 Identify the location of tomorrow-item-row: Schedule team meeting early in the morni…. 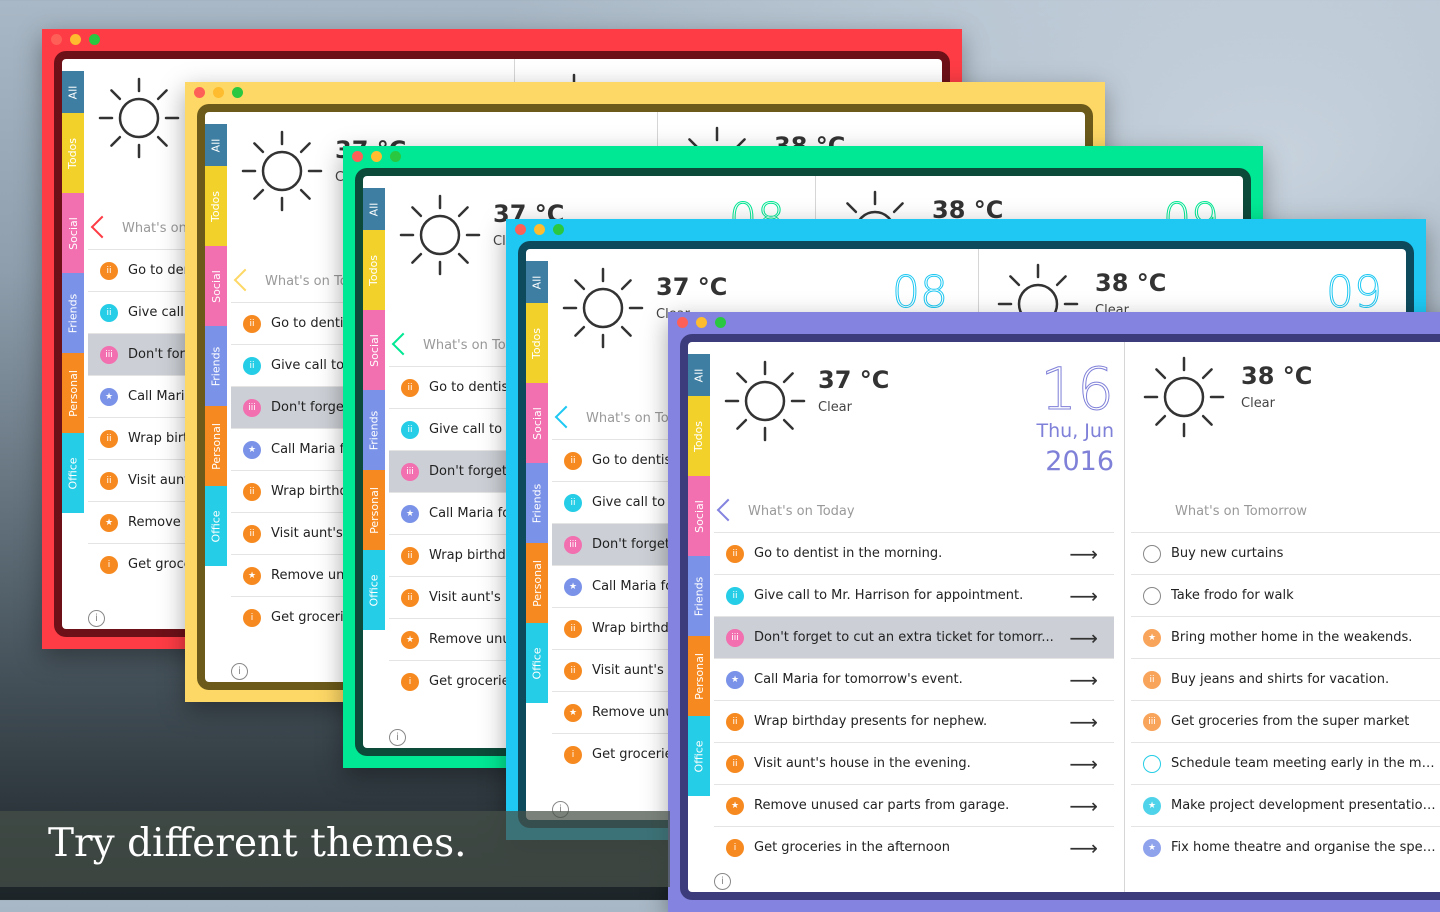
(1285, 763).